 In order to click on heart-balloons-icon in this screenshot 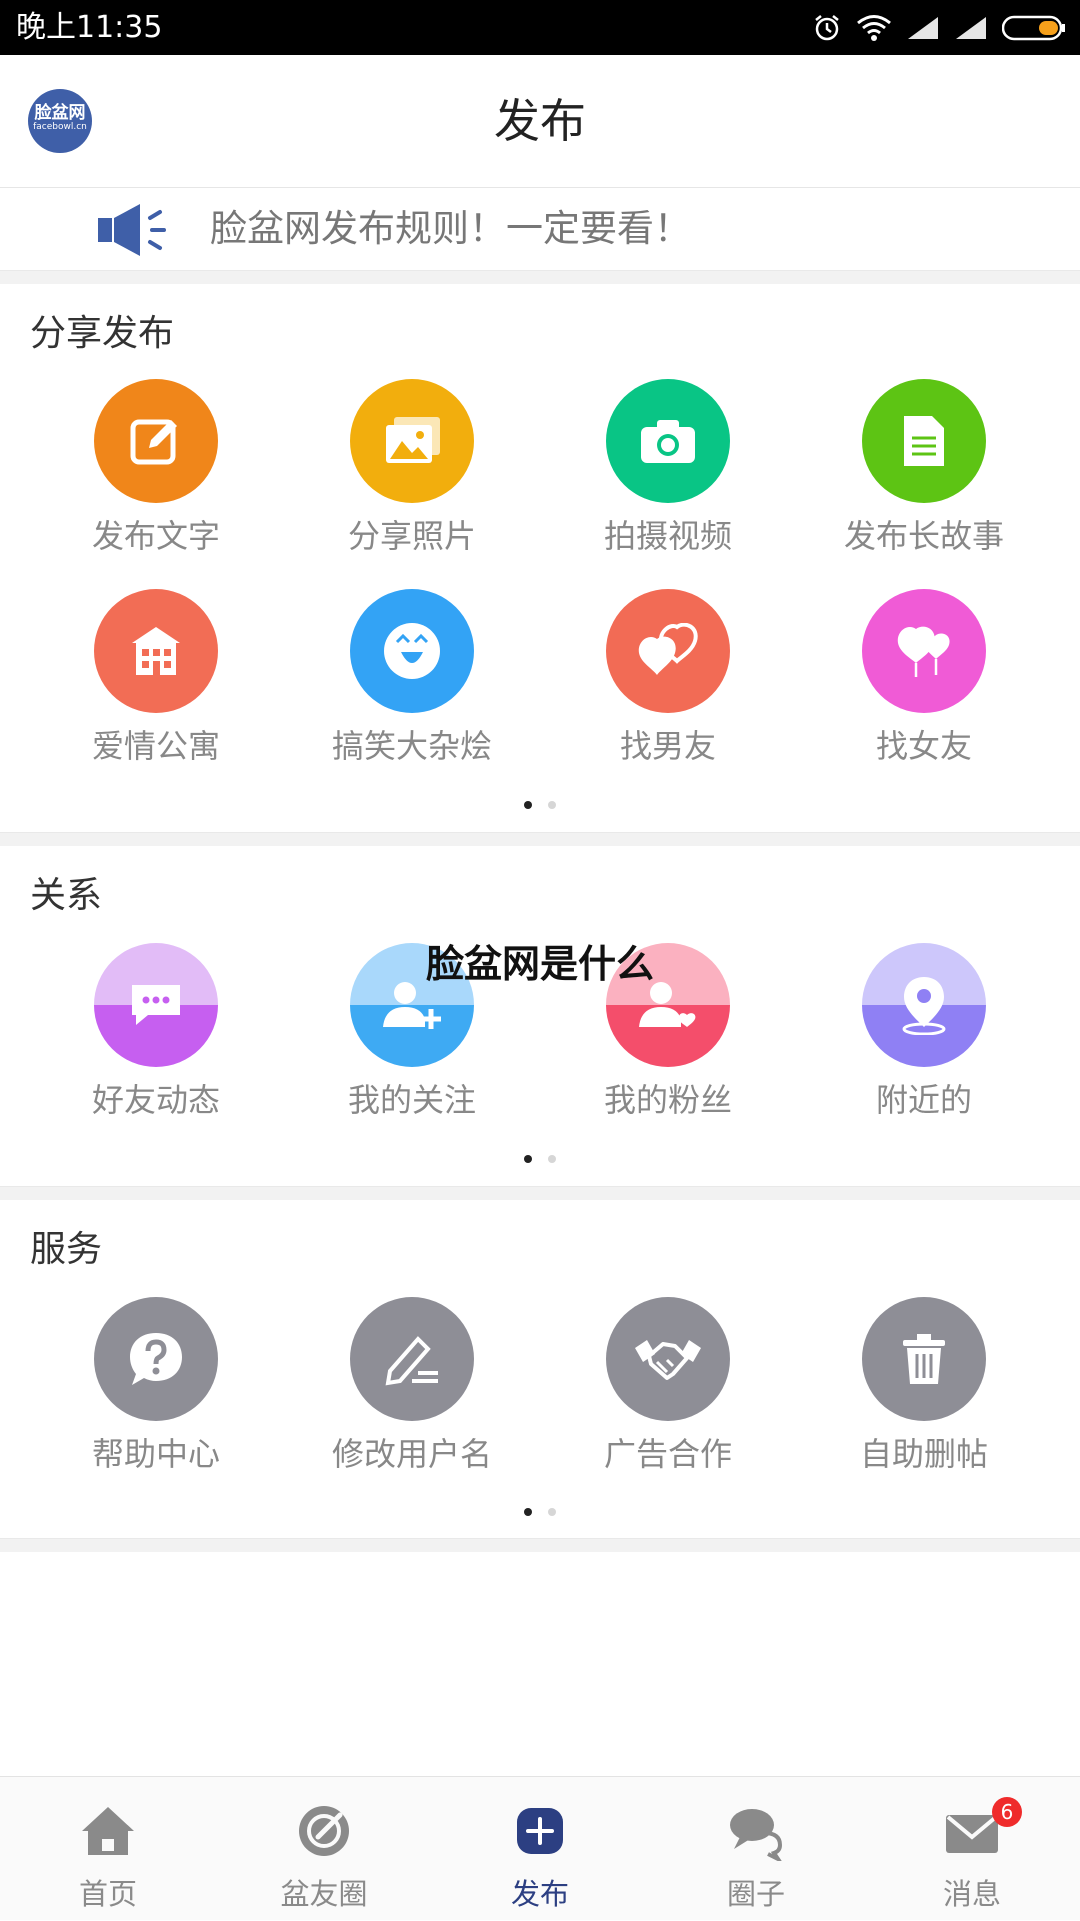, I will do `click(923, 651)`.